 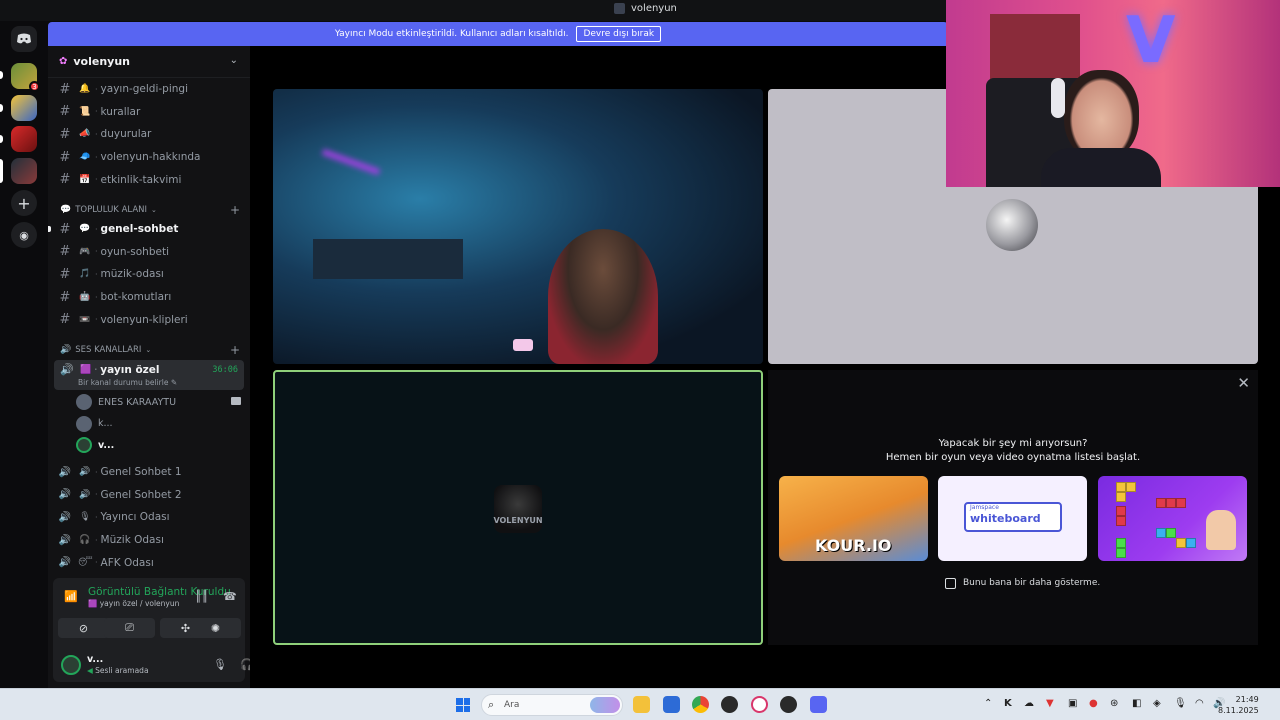 What do you see at coordinates (729, 704) in the screenshot?
I see `obs-icon` at bounding box center [729, 704].